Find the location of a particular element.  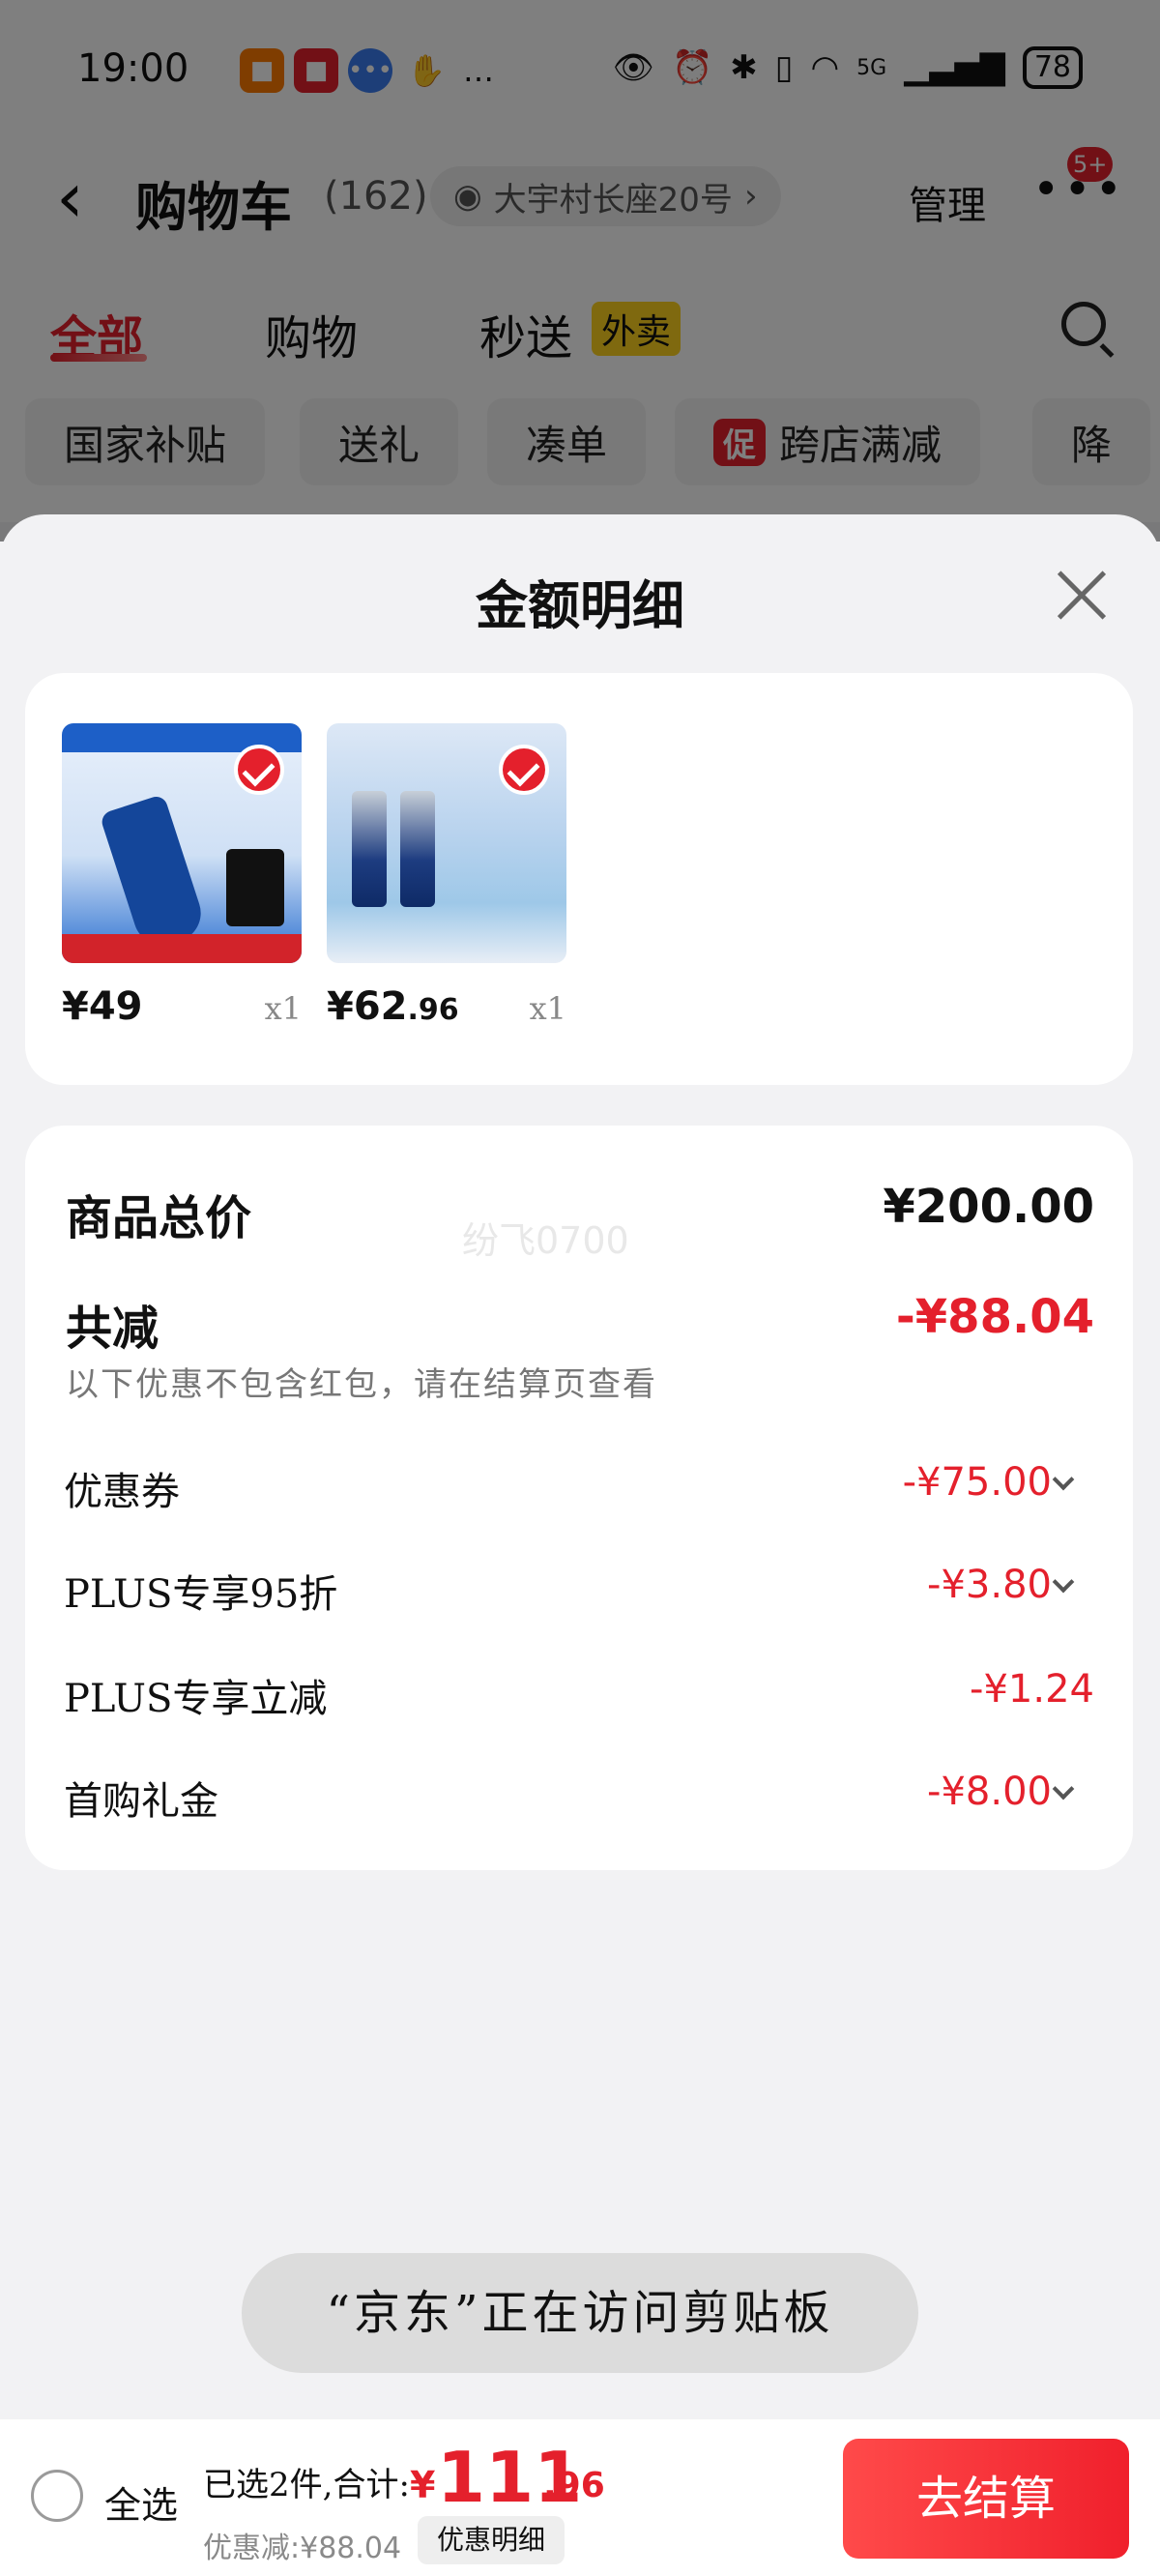

discount-note: 以下优惠不包含红包，请在结算页查看 is located at coordinates (362, 1384).